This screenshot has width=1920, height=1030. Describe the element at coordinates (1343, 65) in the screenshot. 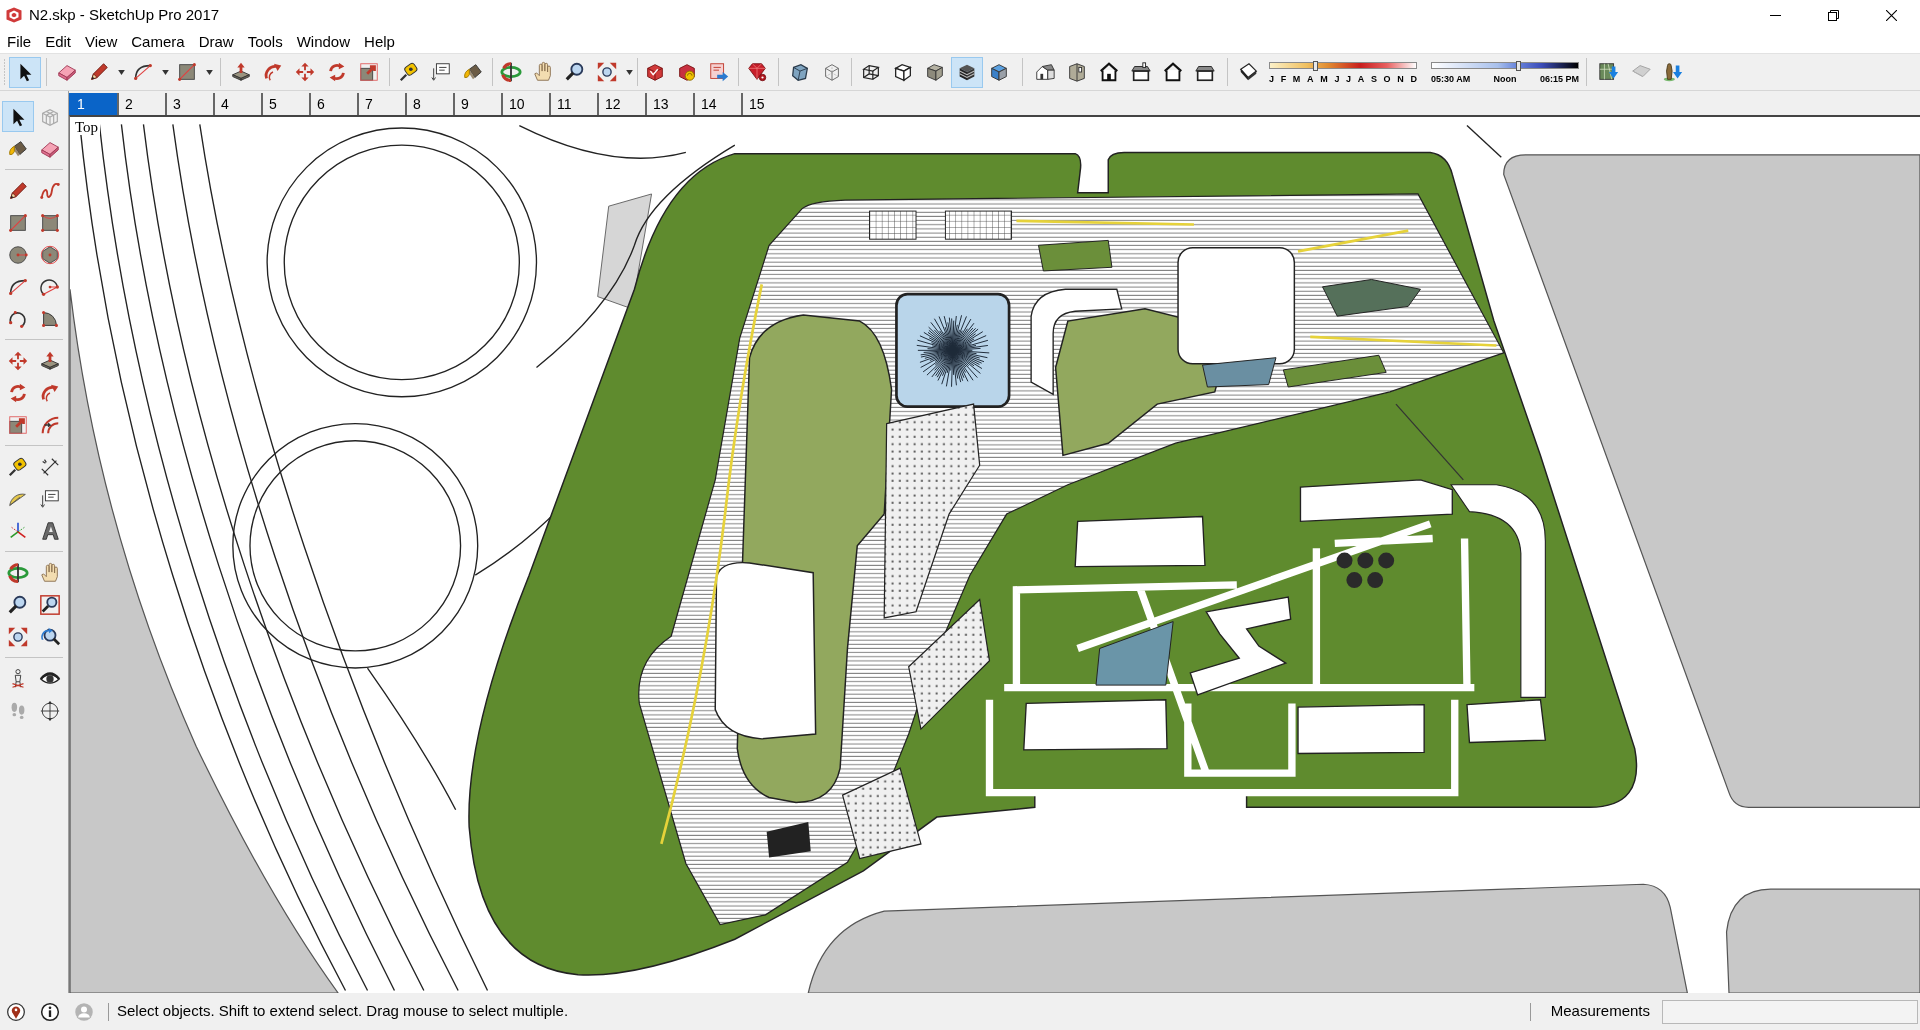

I see `month-slider` at that location.